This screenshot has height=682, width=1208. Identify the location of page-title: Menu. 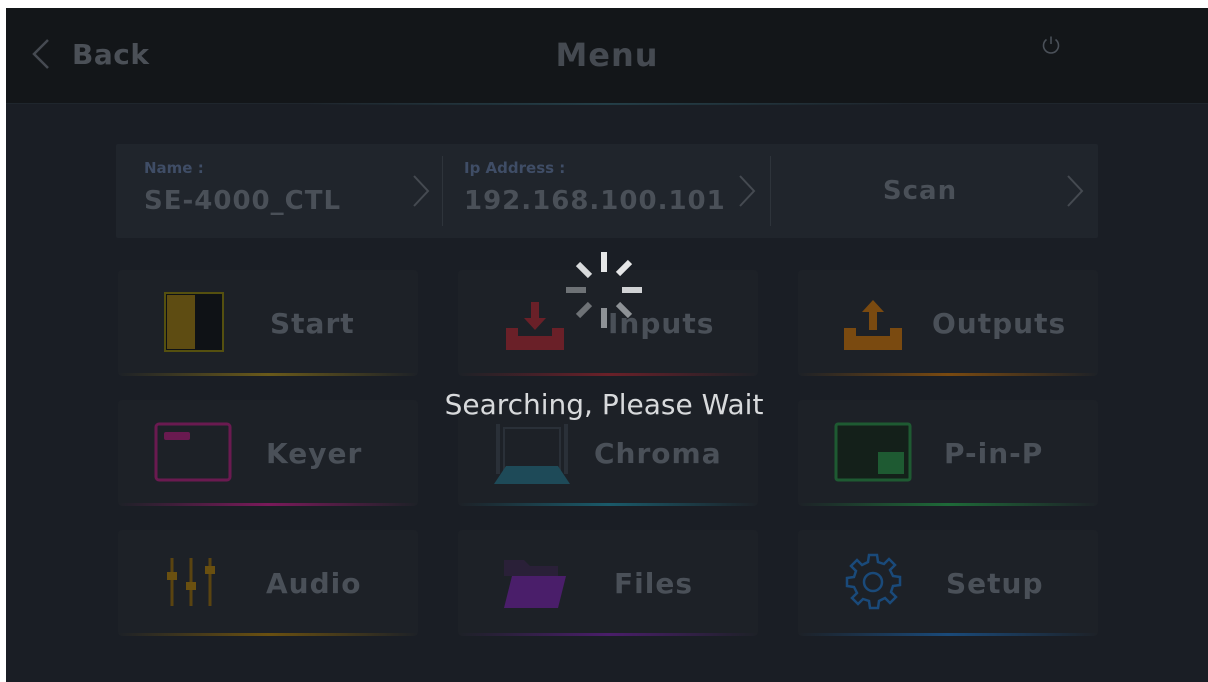
(607, 55).